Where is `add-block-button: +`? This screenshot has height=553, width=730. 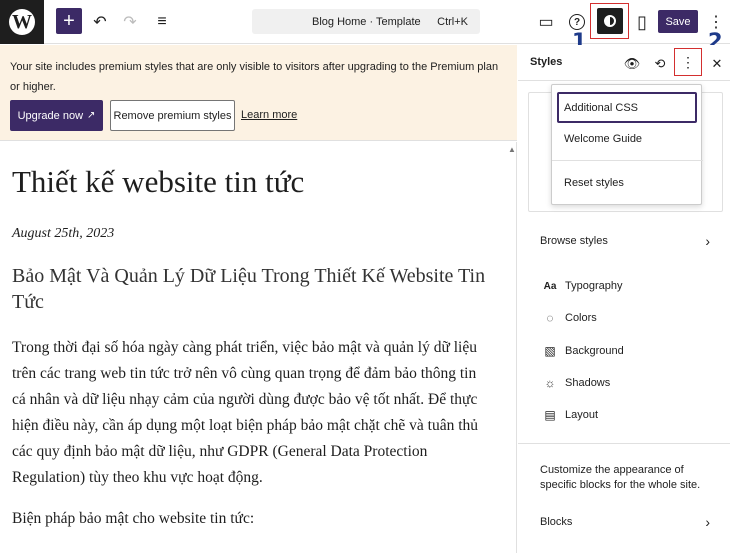
add-block-button: + is located at coordinates (69, 21).